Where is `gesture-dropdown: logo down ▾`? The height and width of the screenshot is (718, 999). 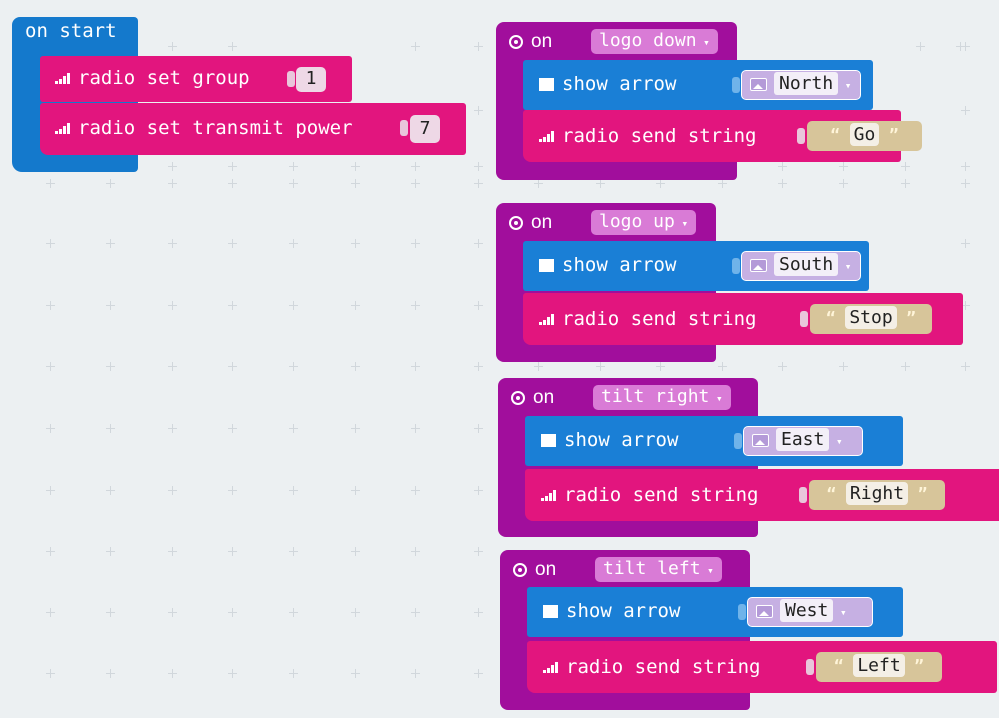 gesture-dropdown: logo down ▾ is located at coordinates (654, 41).